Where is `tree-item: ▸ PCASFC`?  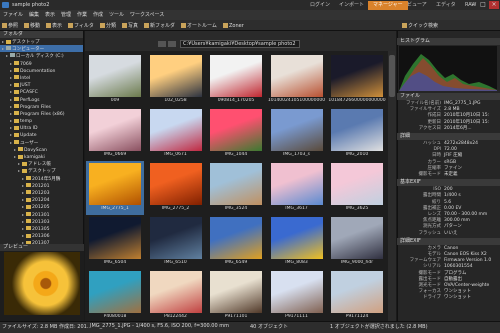
tree-item: ▸ PCASFC is located at coordinates (41, 91).